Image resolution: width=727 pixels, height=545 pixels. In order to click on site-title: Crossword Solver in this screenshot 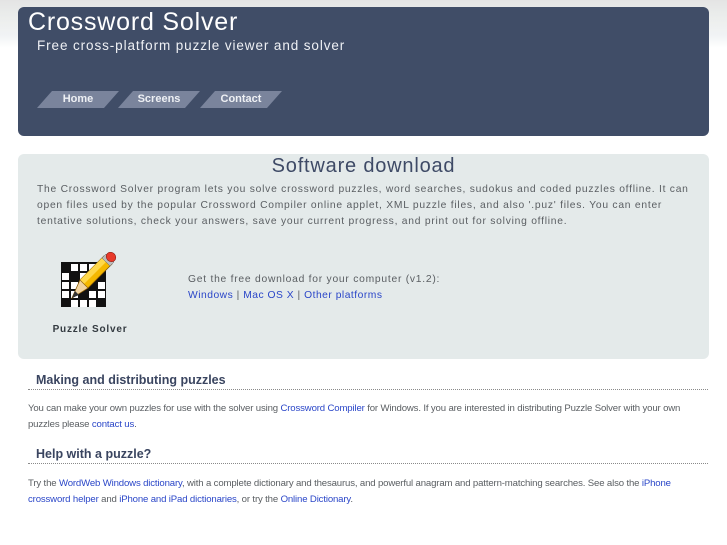, I will do `click(133, 22)`.